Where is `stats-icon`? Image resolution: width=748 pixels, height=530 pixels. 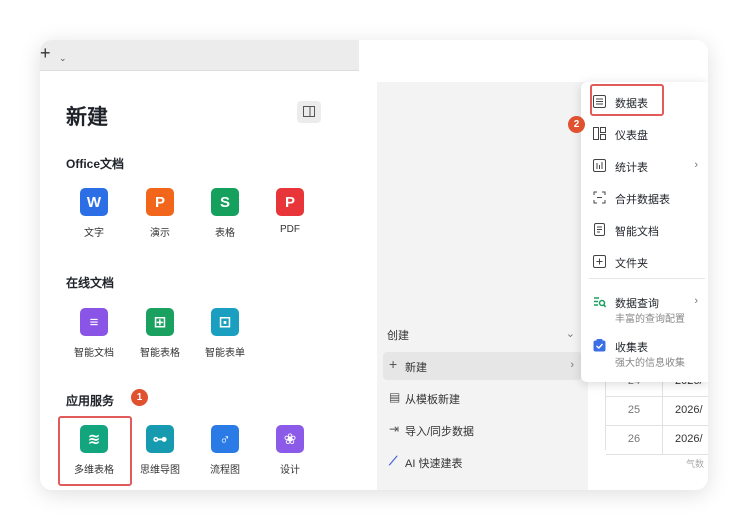
stats-icon is located at coordinates (600, 166).